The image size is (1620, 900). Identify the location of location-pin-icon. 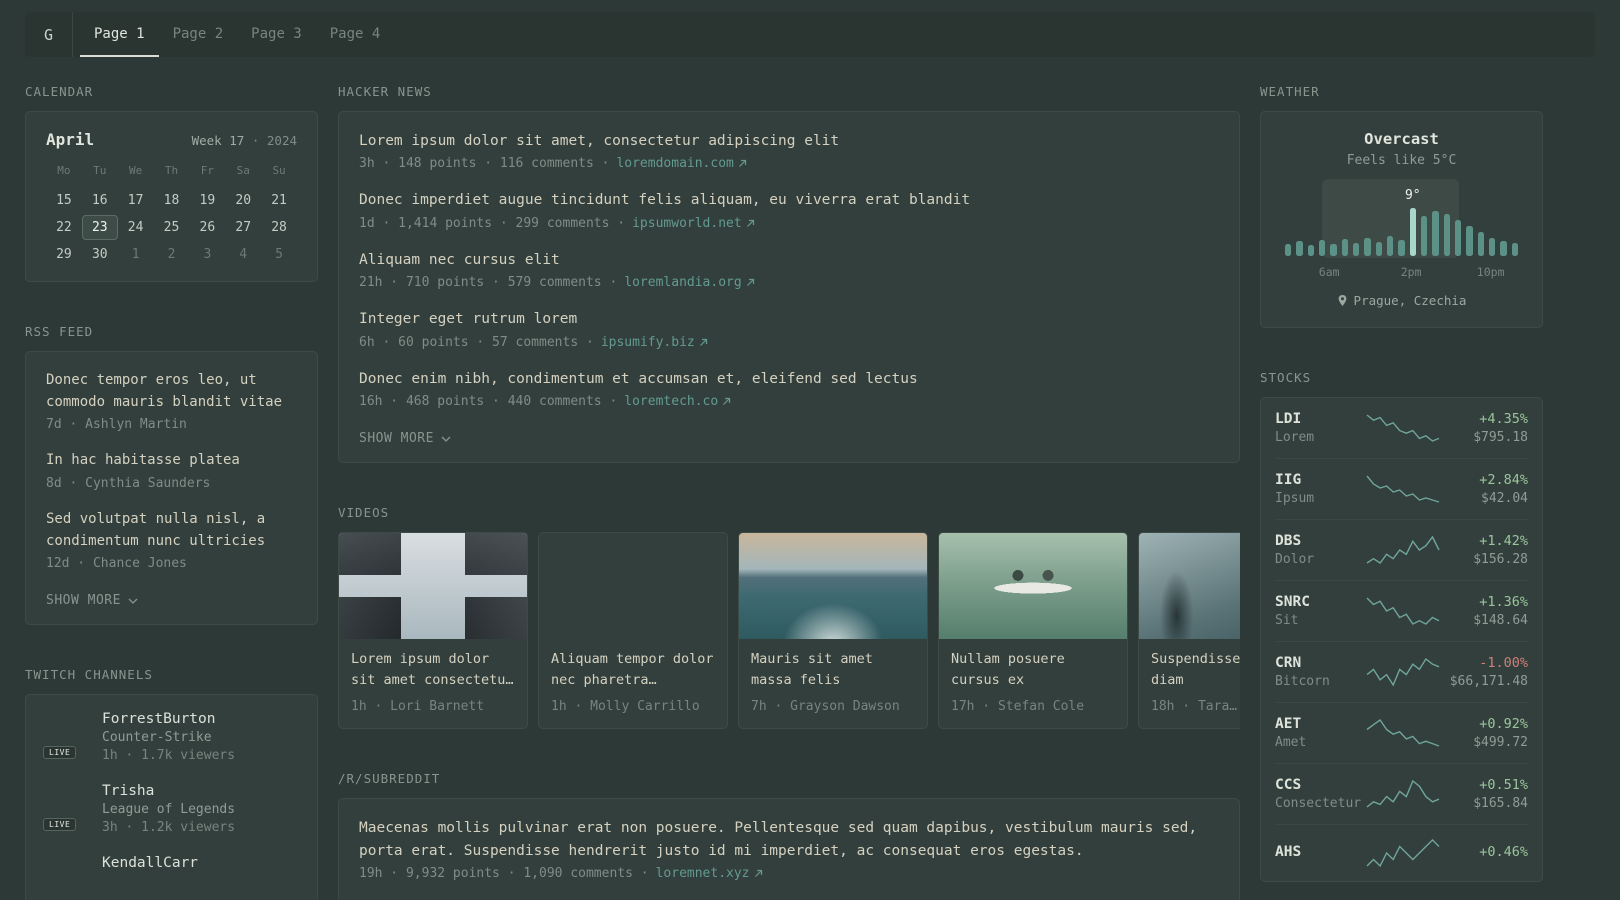
(1342, 300).